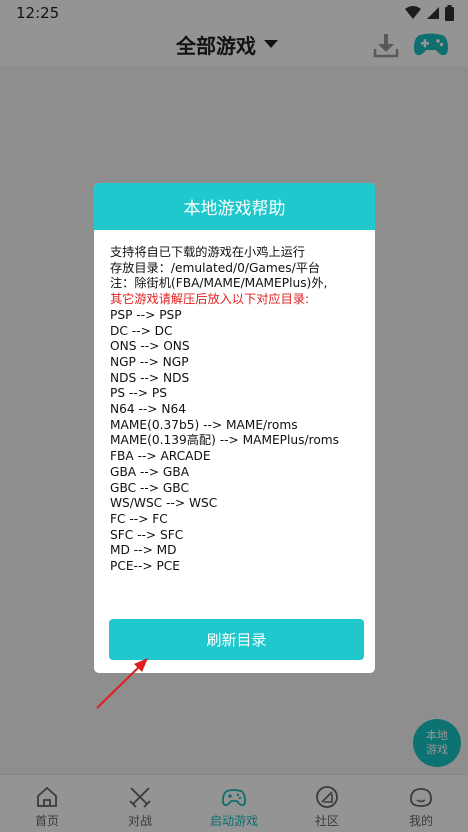  What do you see at coordinates (210, 299) in the screenshot?
I see `help-line-warning: 其它游戏请解压后放入以下对应目录:` at bounding box center [210, 299].